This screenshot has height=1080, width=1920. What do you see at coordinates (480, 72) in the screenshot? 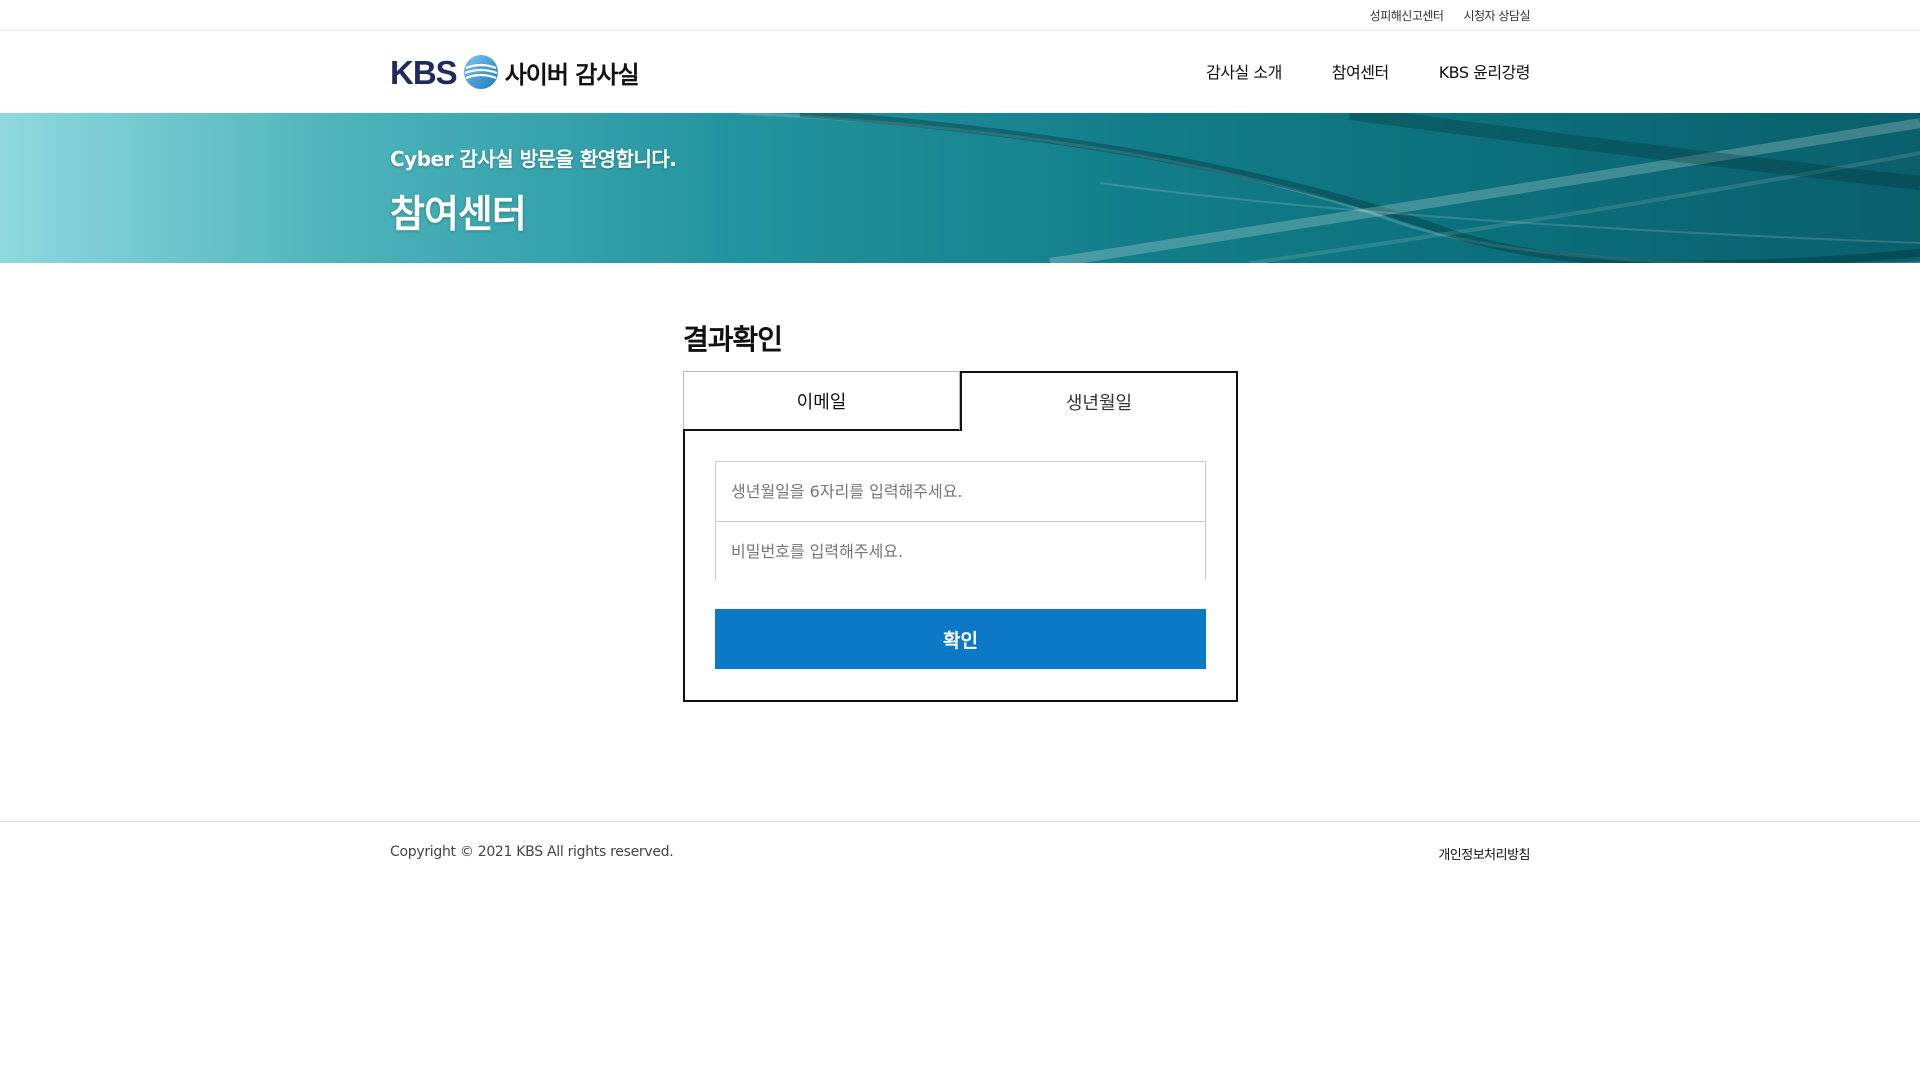
I see `kbs-globe-icon` at bounding box center [480, 72].